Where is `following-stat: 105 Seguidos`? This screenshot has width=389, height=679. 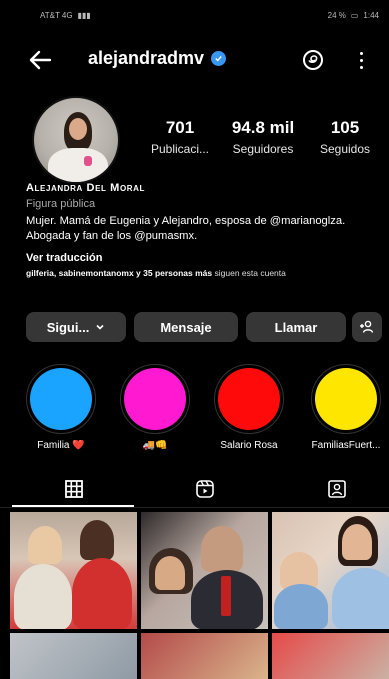
following-stat: 105 Seguidos is located at coordinates (345, 137).